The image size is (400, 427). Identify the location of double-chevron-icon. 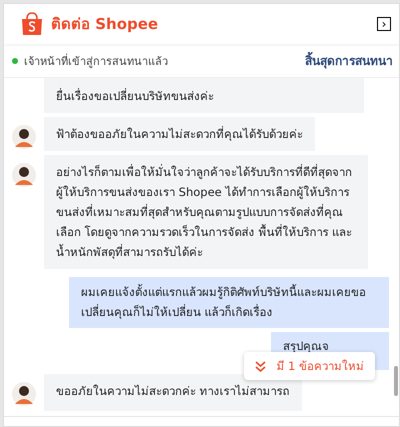
(260, 366).